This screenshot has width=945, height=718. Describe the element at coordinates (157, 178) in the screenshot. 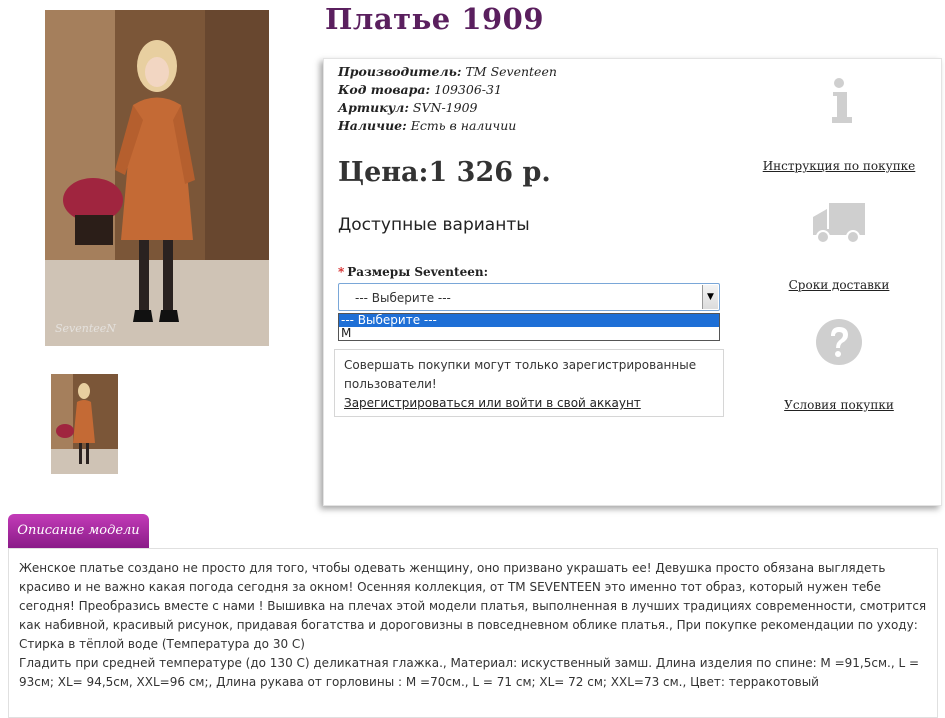

I see `product-main-photo: SeventeeN` at that location.